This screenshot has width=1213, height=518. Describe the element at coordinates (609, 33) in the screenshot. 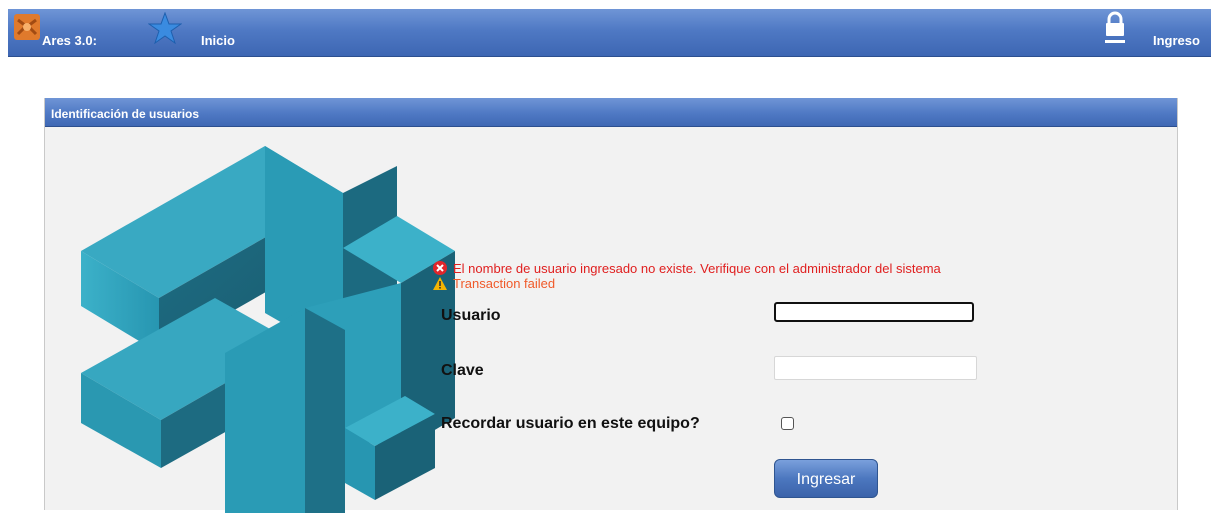

I see `top-nav-bar: Ares 3.0: Inicio Ingreso` at that location.